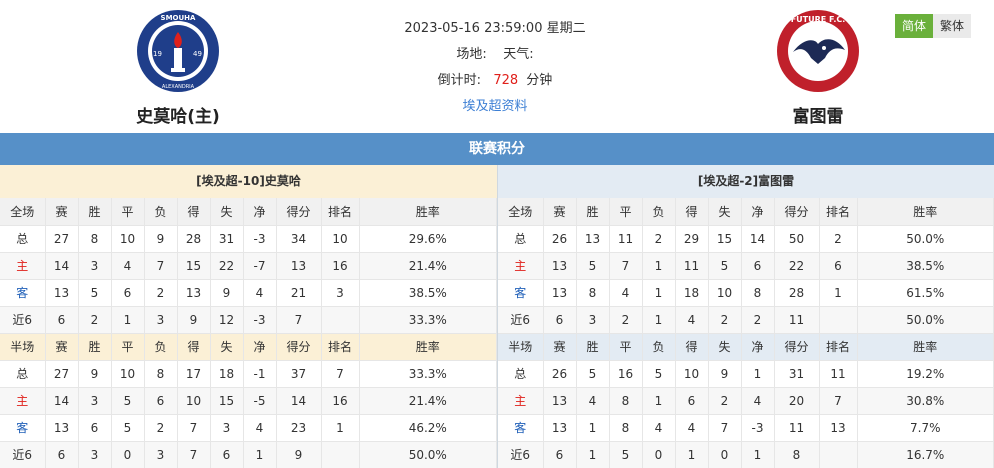  Describe the element at coordinates (746, 401) in the screenshot. I see `table-row: 主 13 4 8 1 6 2 4 20 7 30.8%` at that location.